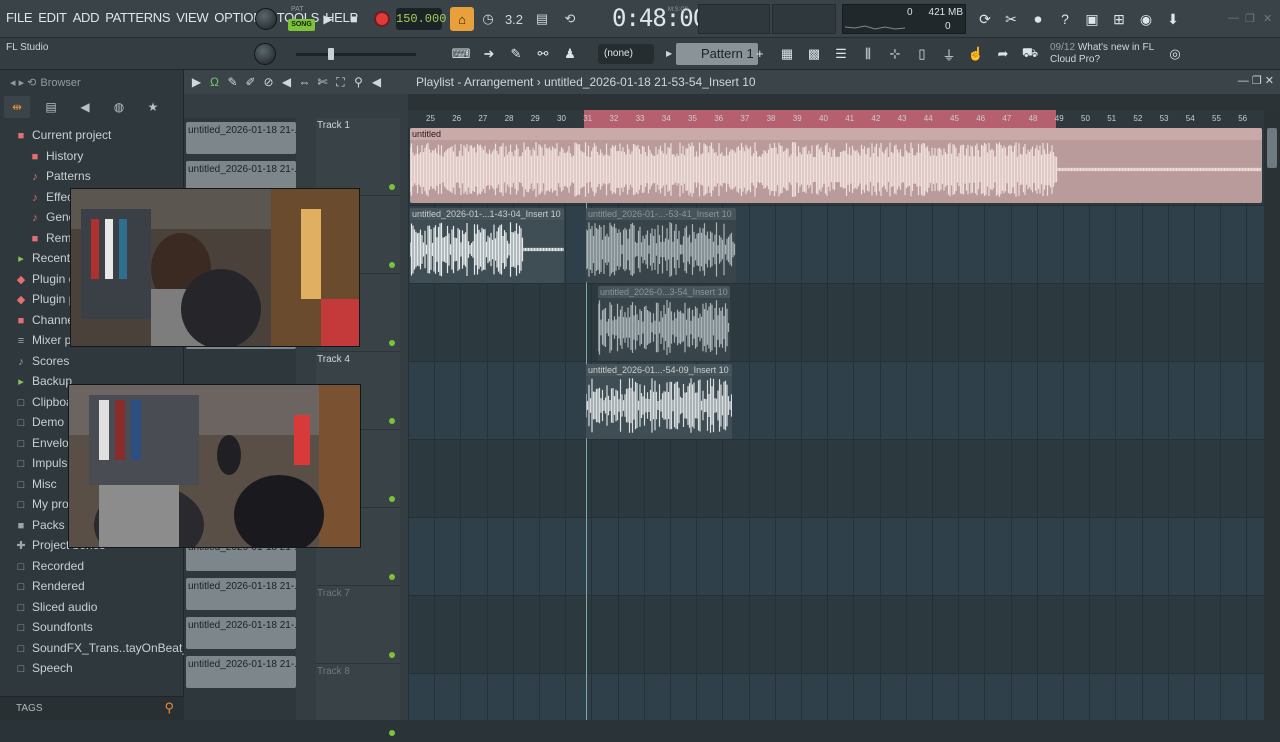  Describe the element at coordinates (268, 82) in the screenshot. I see `delete-icon: ⊘` at that location.